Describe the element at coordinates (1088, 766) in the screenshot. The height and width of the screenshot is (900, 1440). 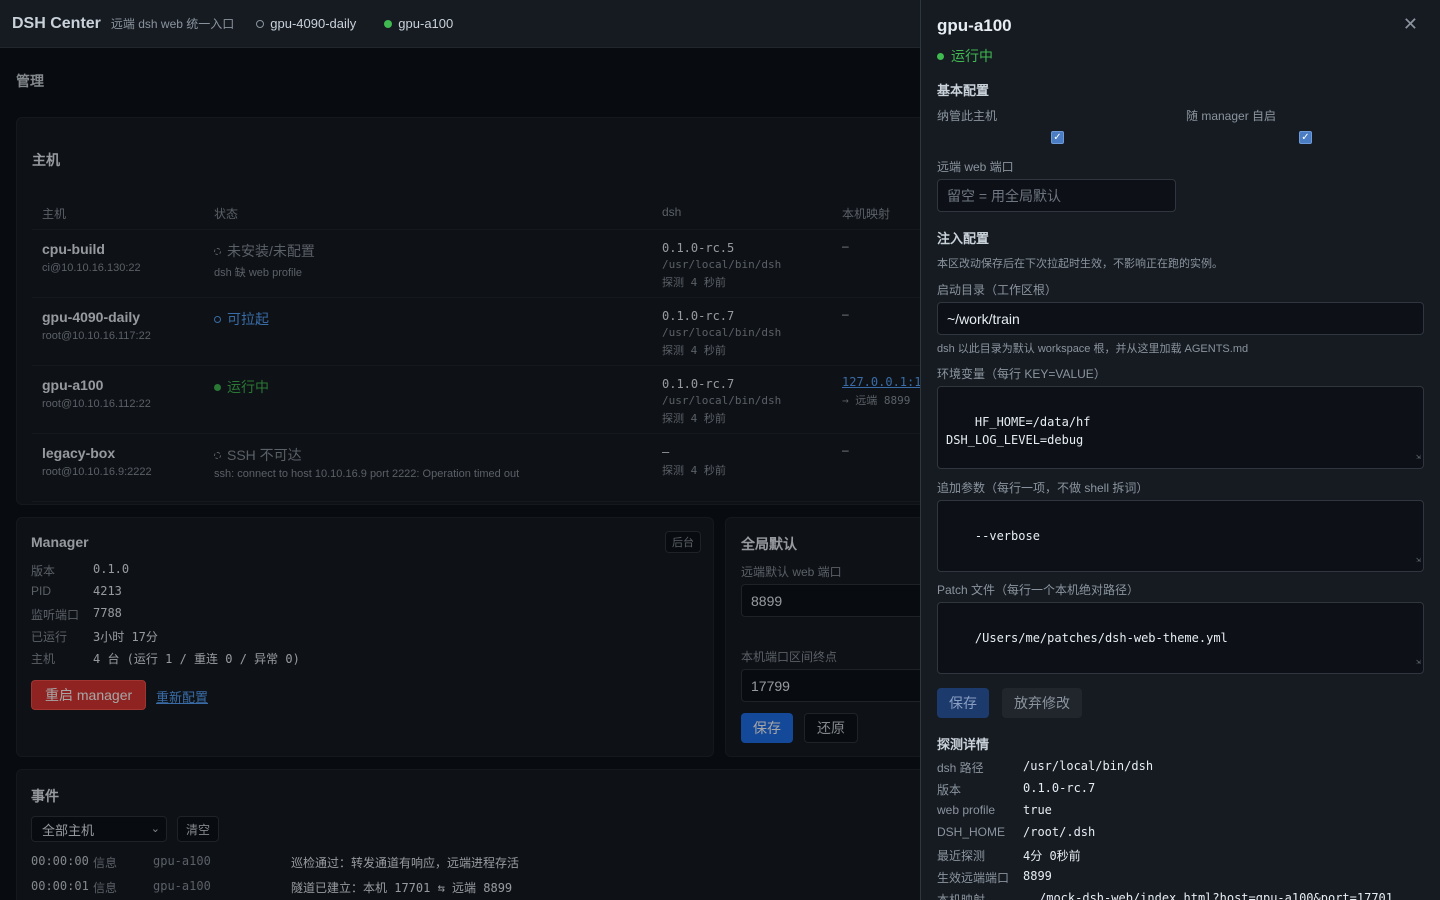
I see `field-value: /usr/local/bin/dsh` at that location.